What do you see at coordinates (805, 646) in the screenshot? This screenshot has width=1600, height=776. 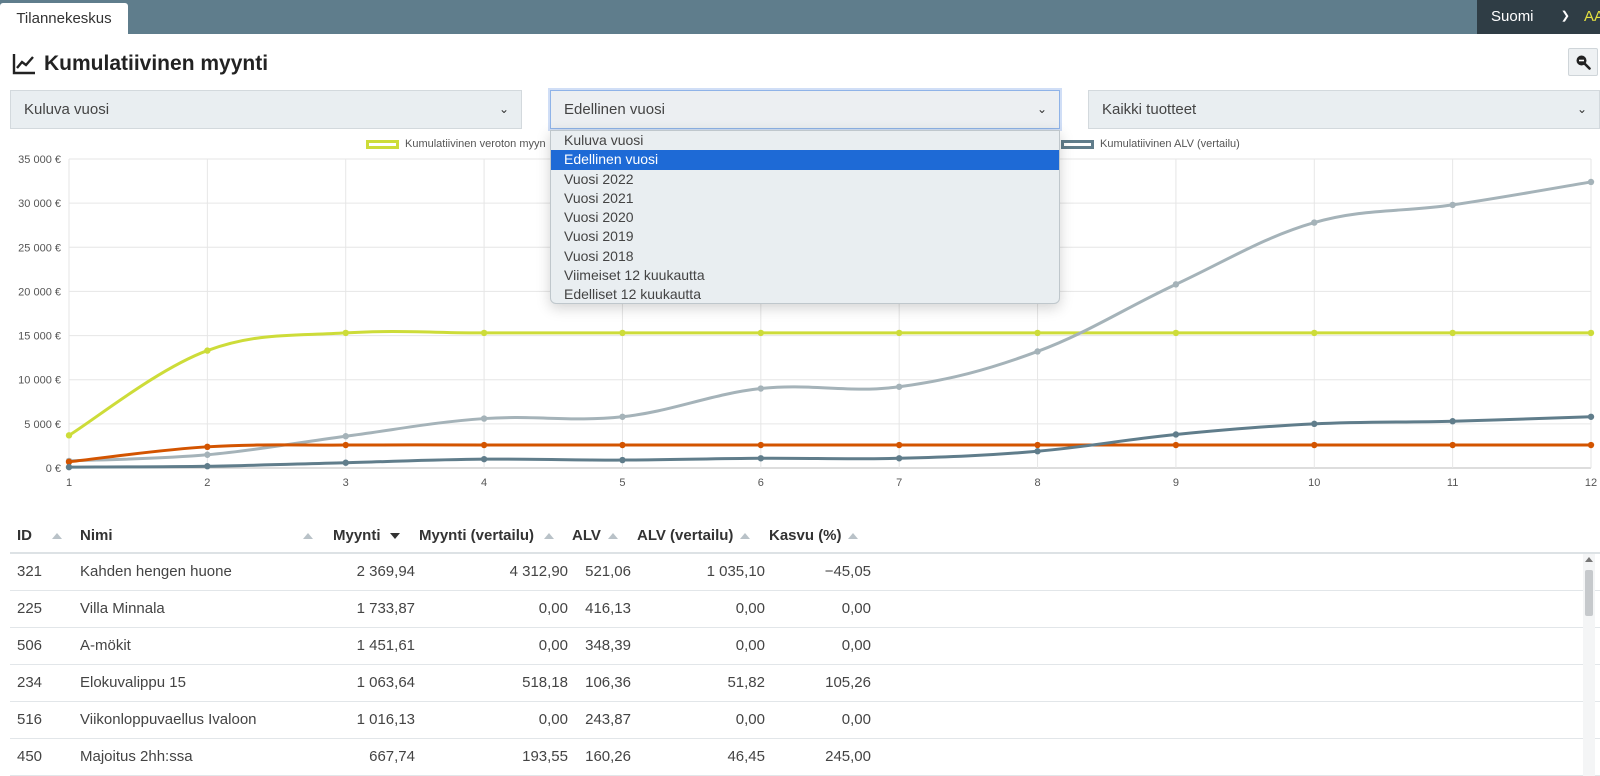 I see `table-row: 506 A-mökit 1 451,61 0,00 348,39 0,00 0,00` at bounding box center [805, 646].